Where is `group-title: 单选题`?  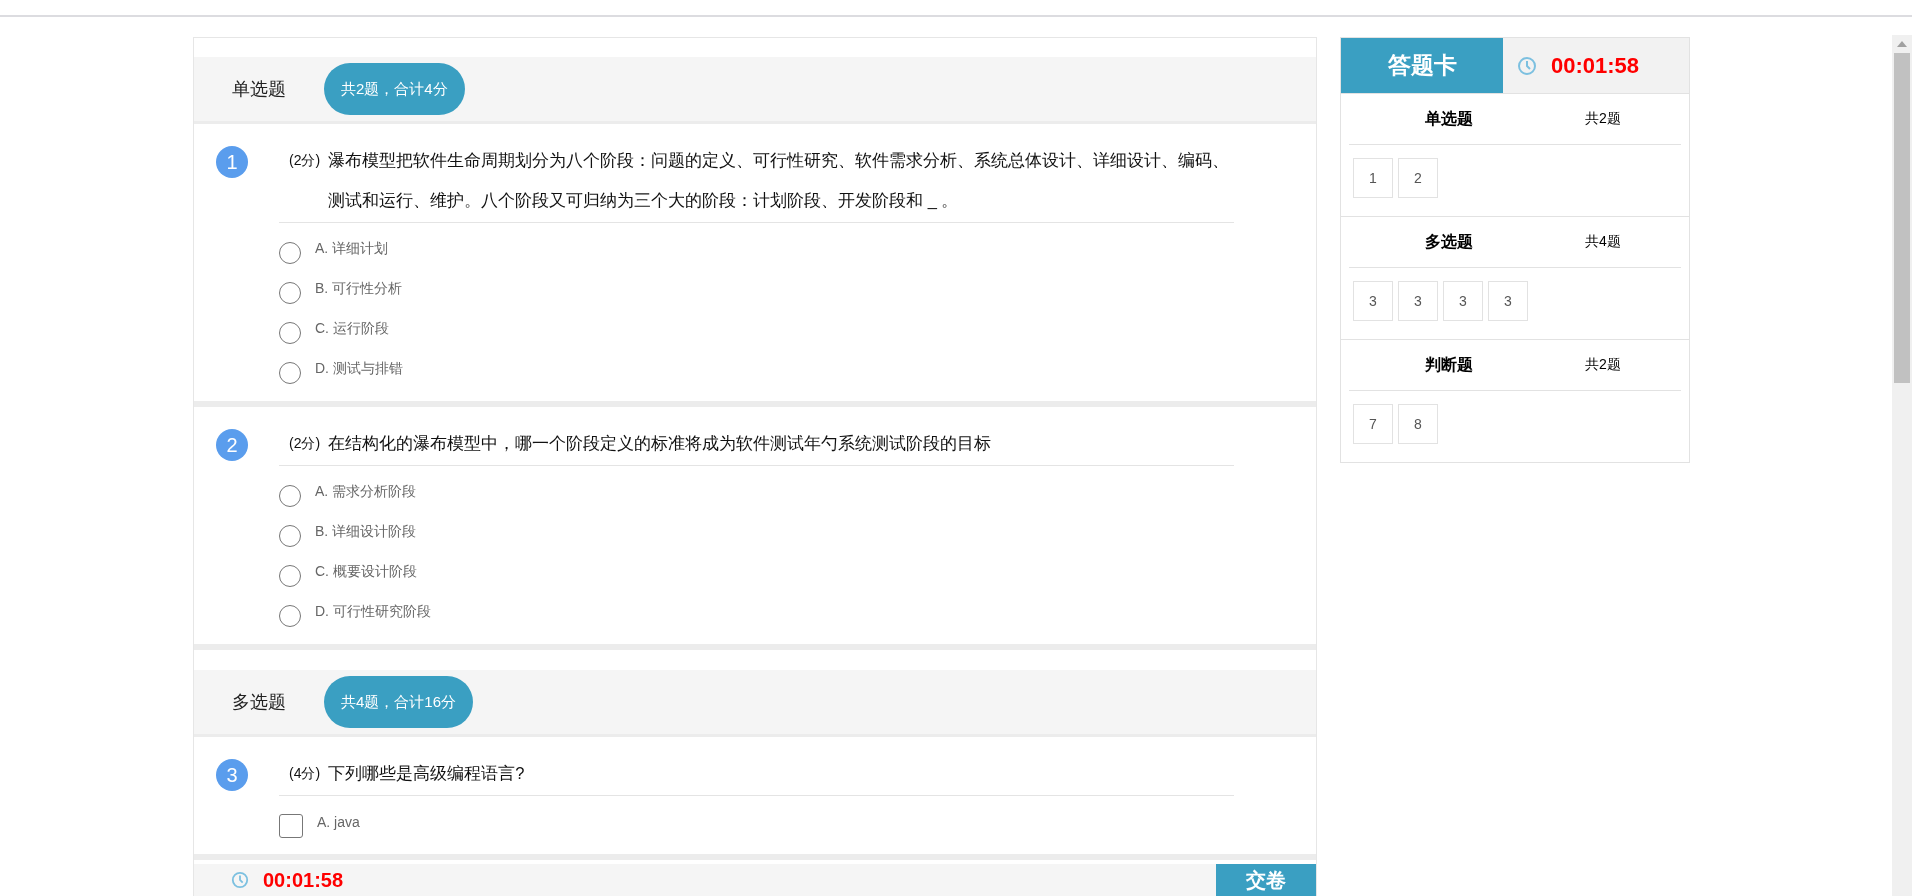 group-title: 单选题 is located at coordinates (1449, 118).